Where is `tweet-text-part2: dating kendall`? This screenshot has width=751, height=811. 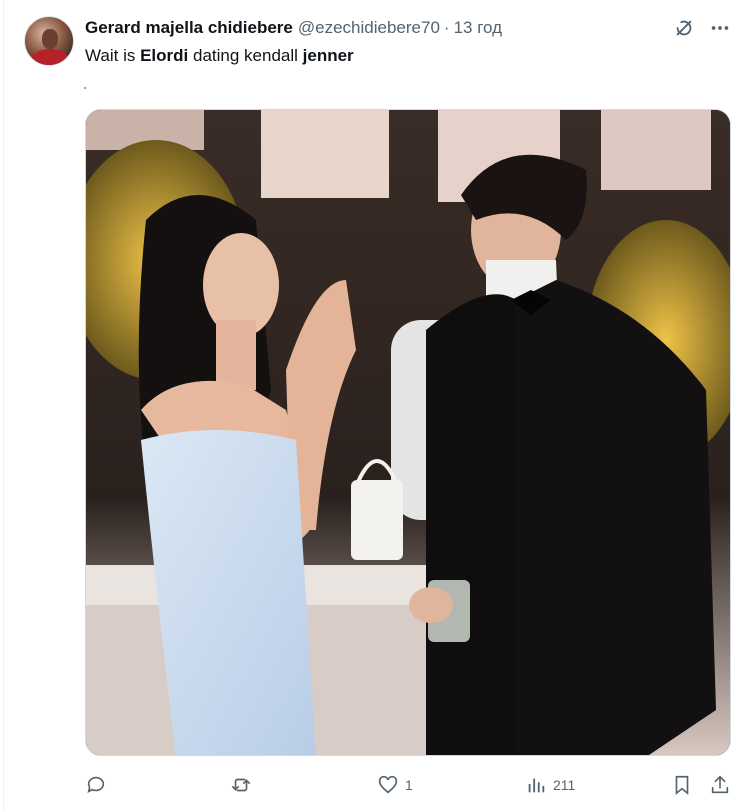
tweet-text-part2: dating kendall is located at coordinates (245, 55).